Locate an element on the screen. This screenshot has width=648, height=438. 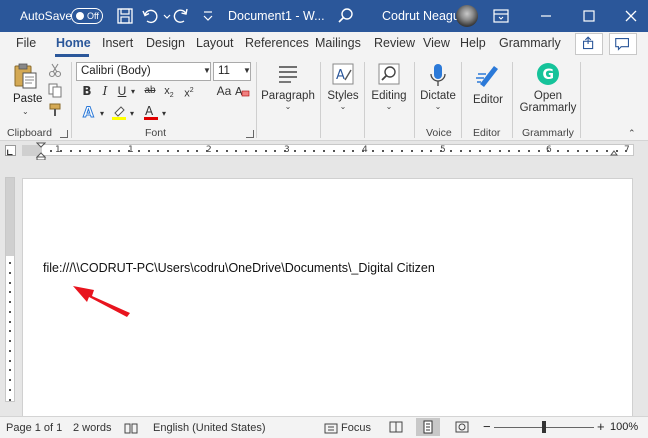
close-icon is located at coordinates (631, 16).